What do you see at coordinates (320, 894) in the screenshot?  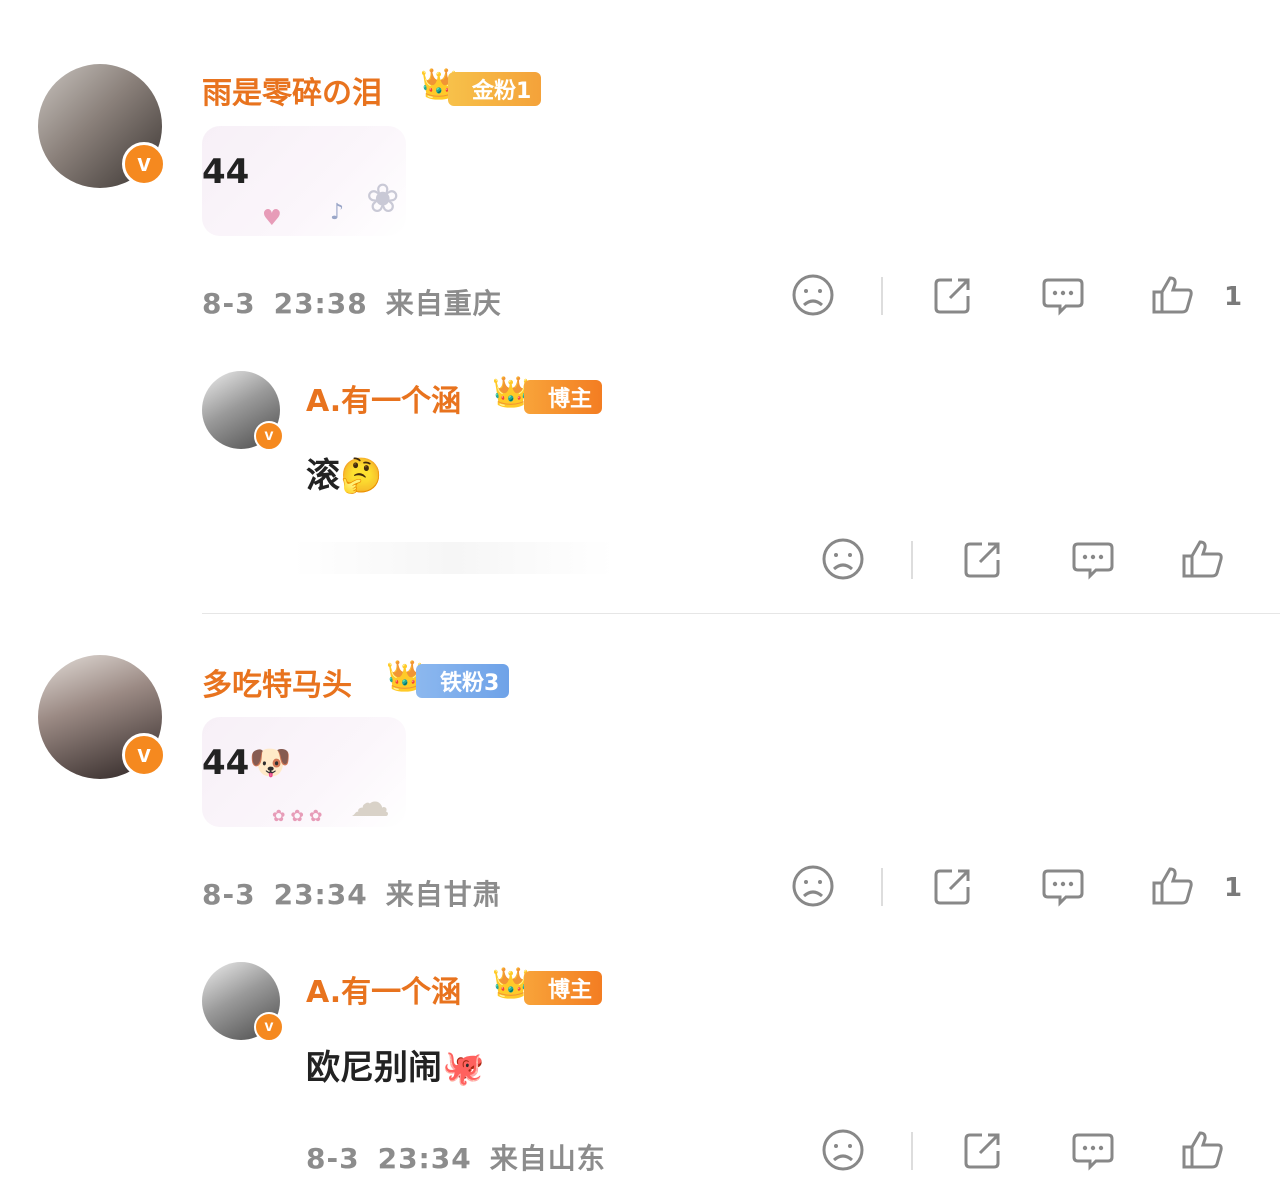 I see `comment-time: 23:34` at bounding box center [320, 894].